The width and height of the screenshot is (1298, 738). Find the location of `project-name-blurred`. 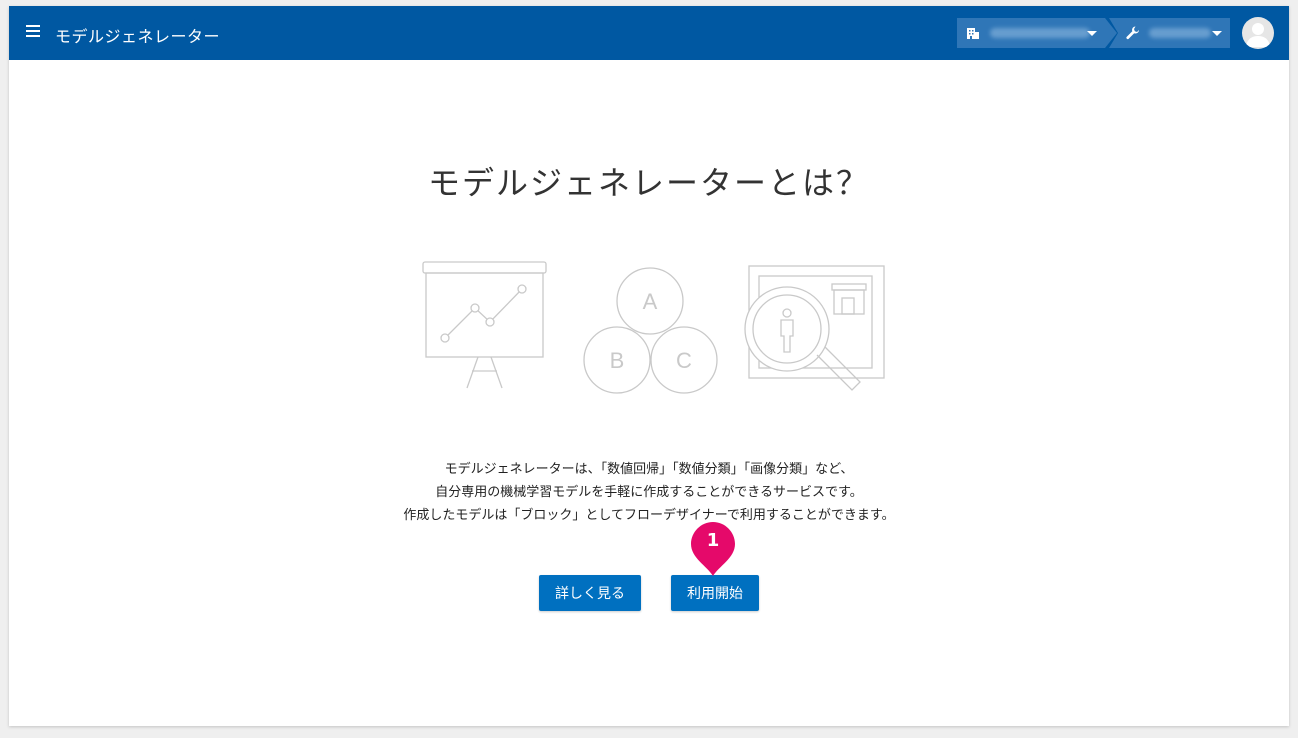

project-name-blurred is located at coordinates (1180, 33).